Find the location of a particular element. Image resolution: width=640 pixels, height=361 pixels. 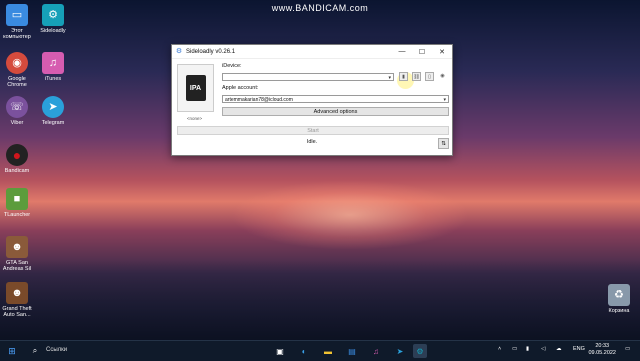

ipa-hint: <none> is located at coordinates (194, 118).